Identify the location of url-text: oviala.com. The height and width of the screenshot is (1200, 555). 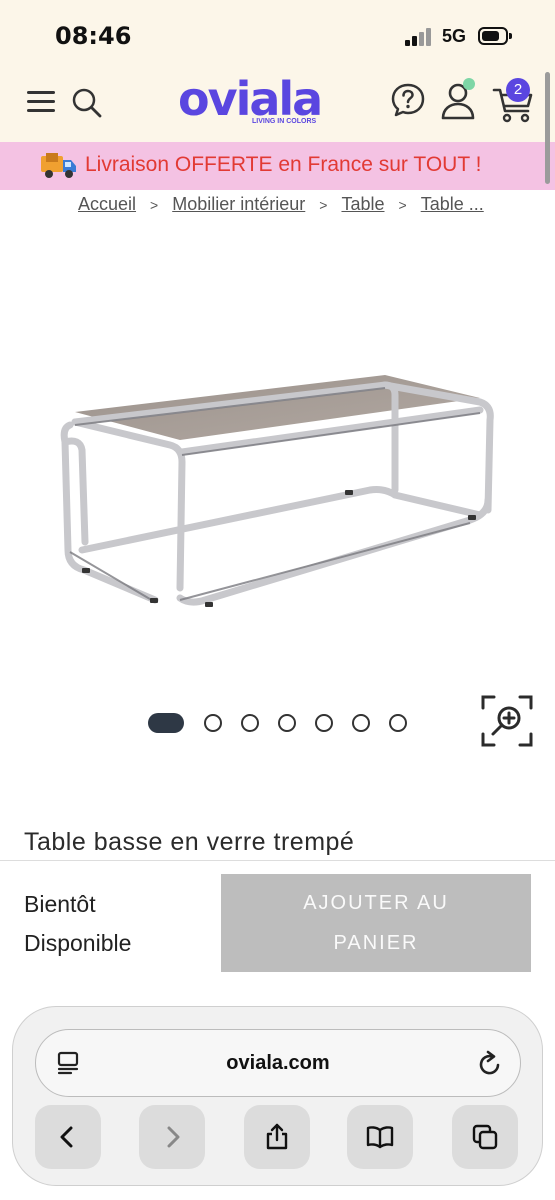
(278, 1063).